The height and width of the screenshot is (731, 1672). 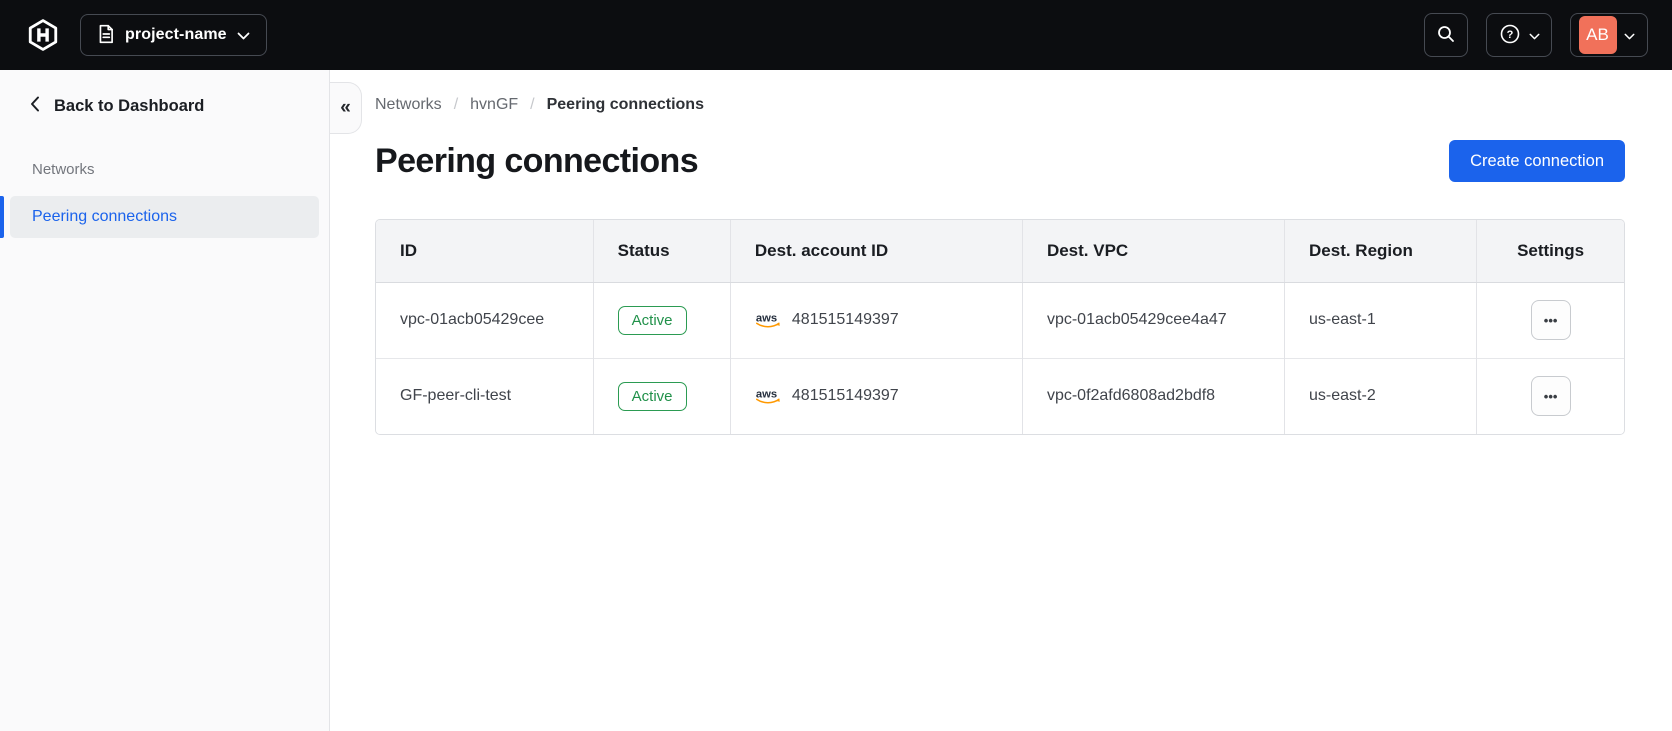 I want to click on breadcrumb: Networks / hvnGF / Peering connections, so click(x=1000, y=105).